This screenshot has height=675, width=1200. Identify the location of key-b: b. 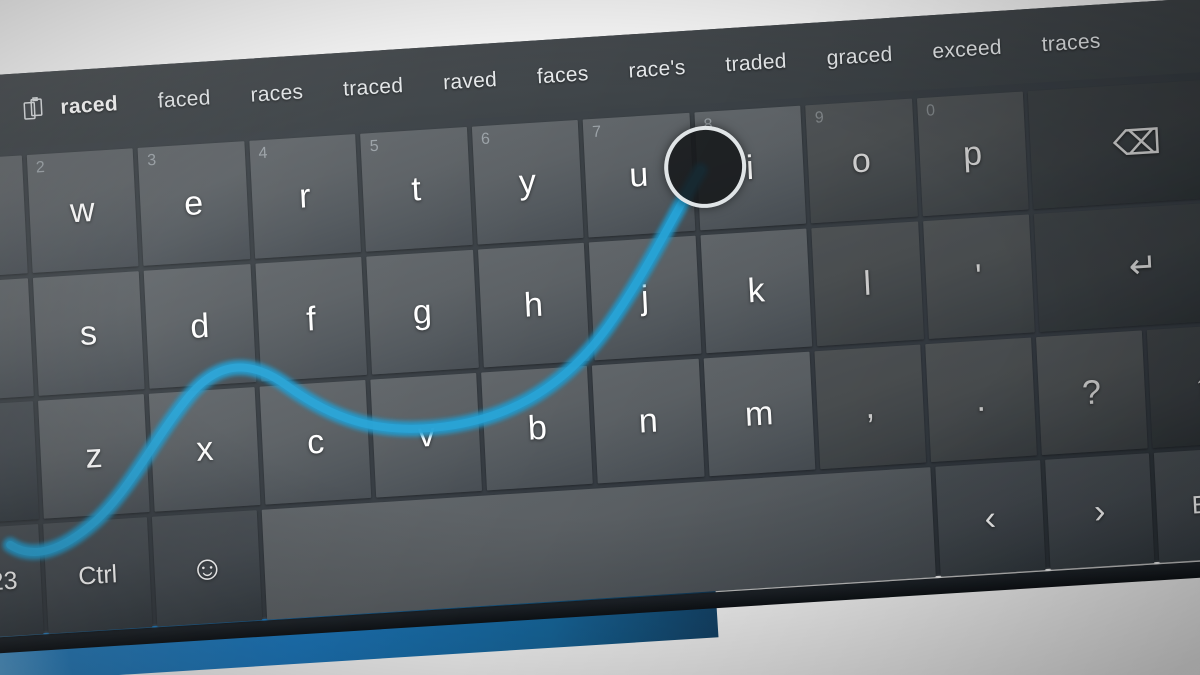
(537, 428).